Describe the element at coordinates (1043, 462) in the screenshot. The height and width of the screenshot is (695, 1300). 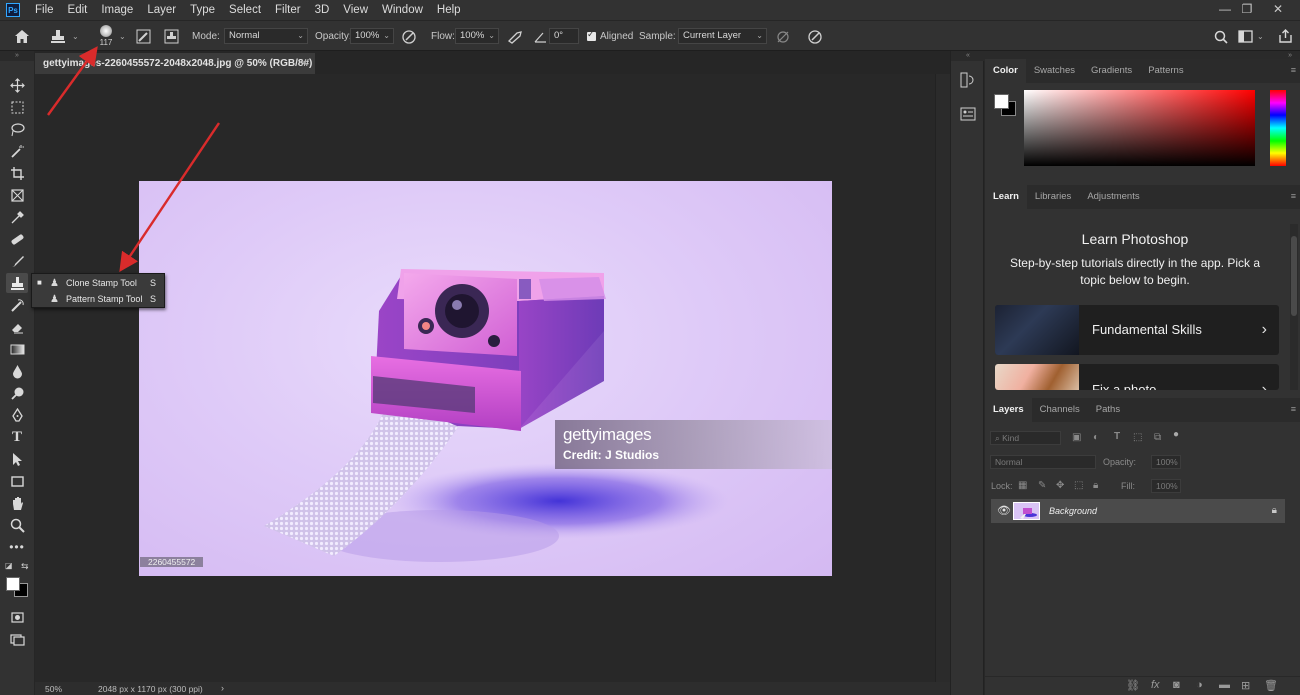
I see `layer-blend-mode-select: Normal` at that location.